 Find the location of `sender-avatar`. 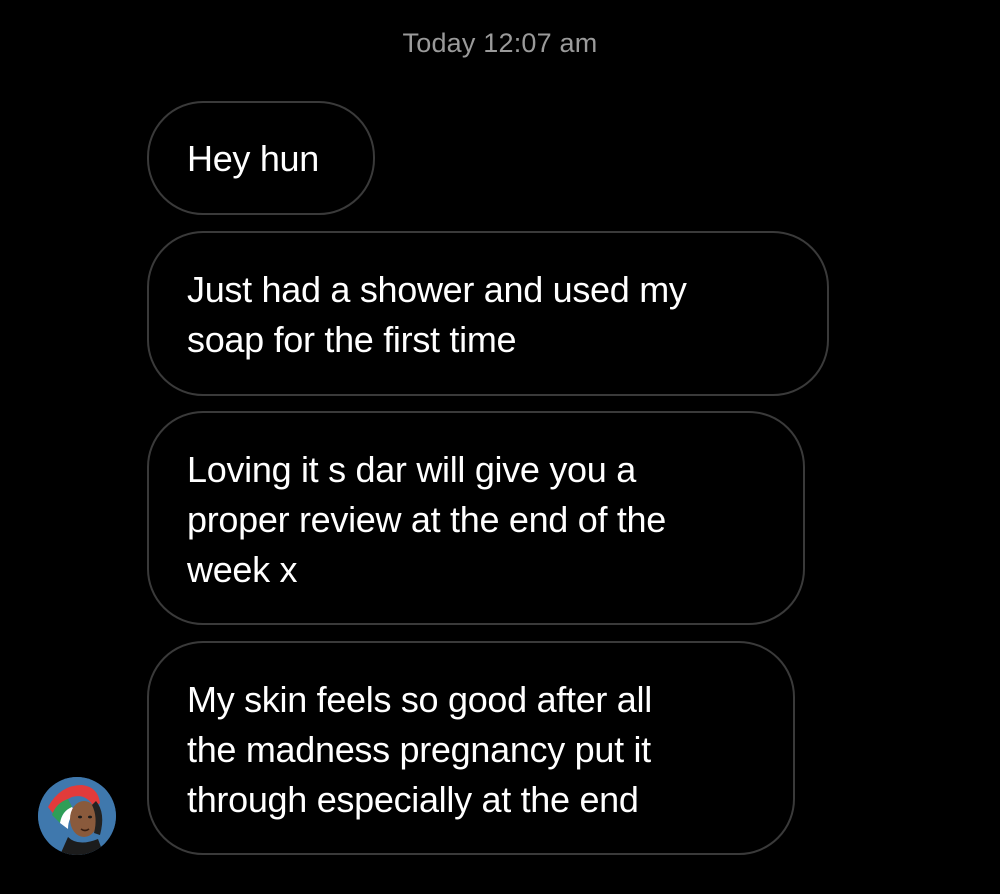

sender-avatar is located at coordinates (77, 816).